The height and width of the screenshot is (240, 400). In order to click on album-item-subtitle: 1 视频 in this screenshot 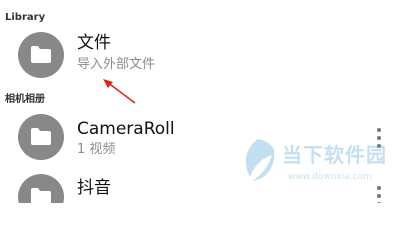, I will do `click(96, 149)`.